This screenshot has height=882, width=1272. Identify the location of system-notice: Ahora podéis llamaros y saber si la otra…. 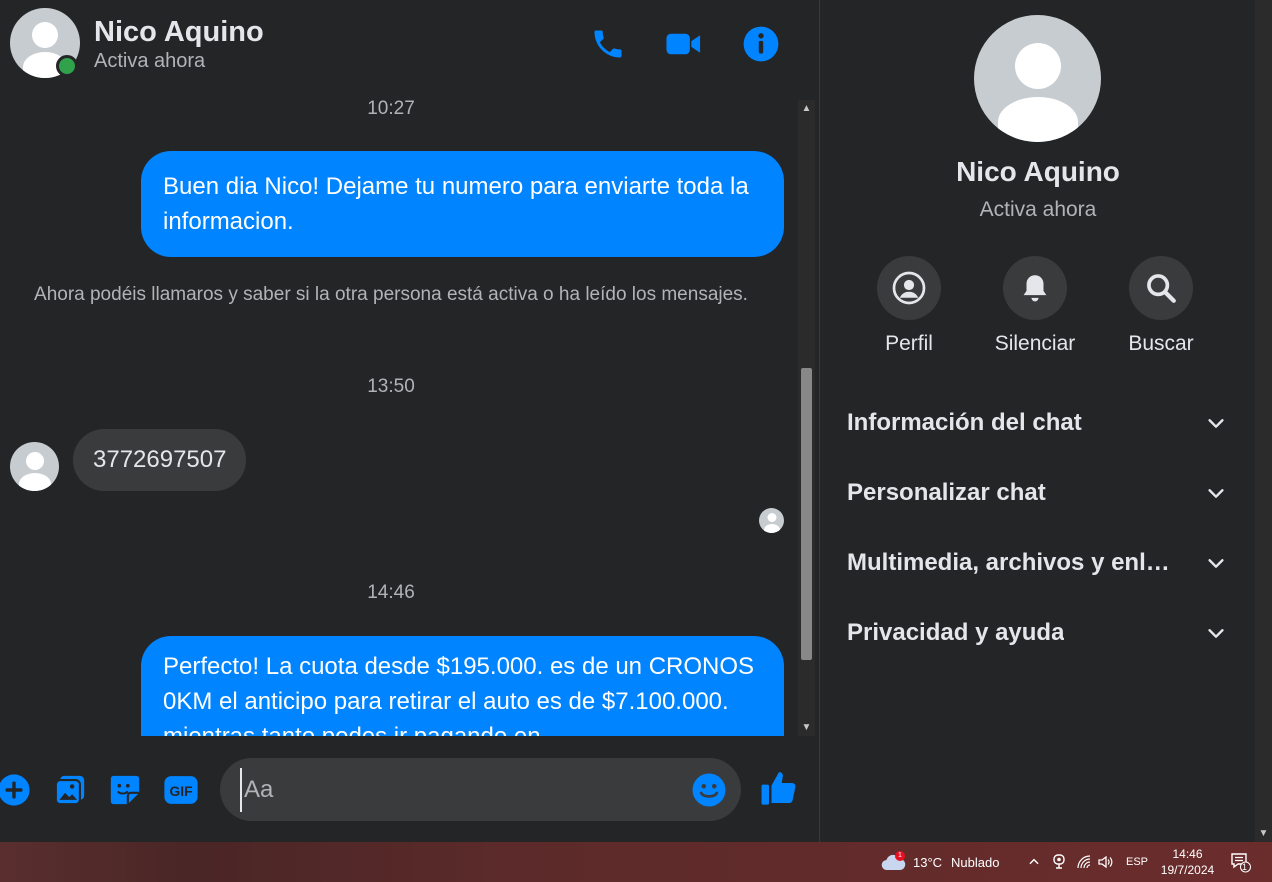
(391, 294).